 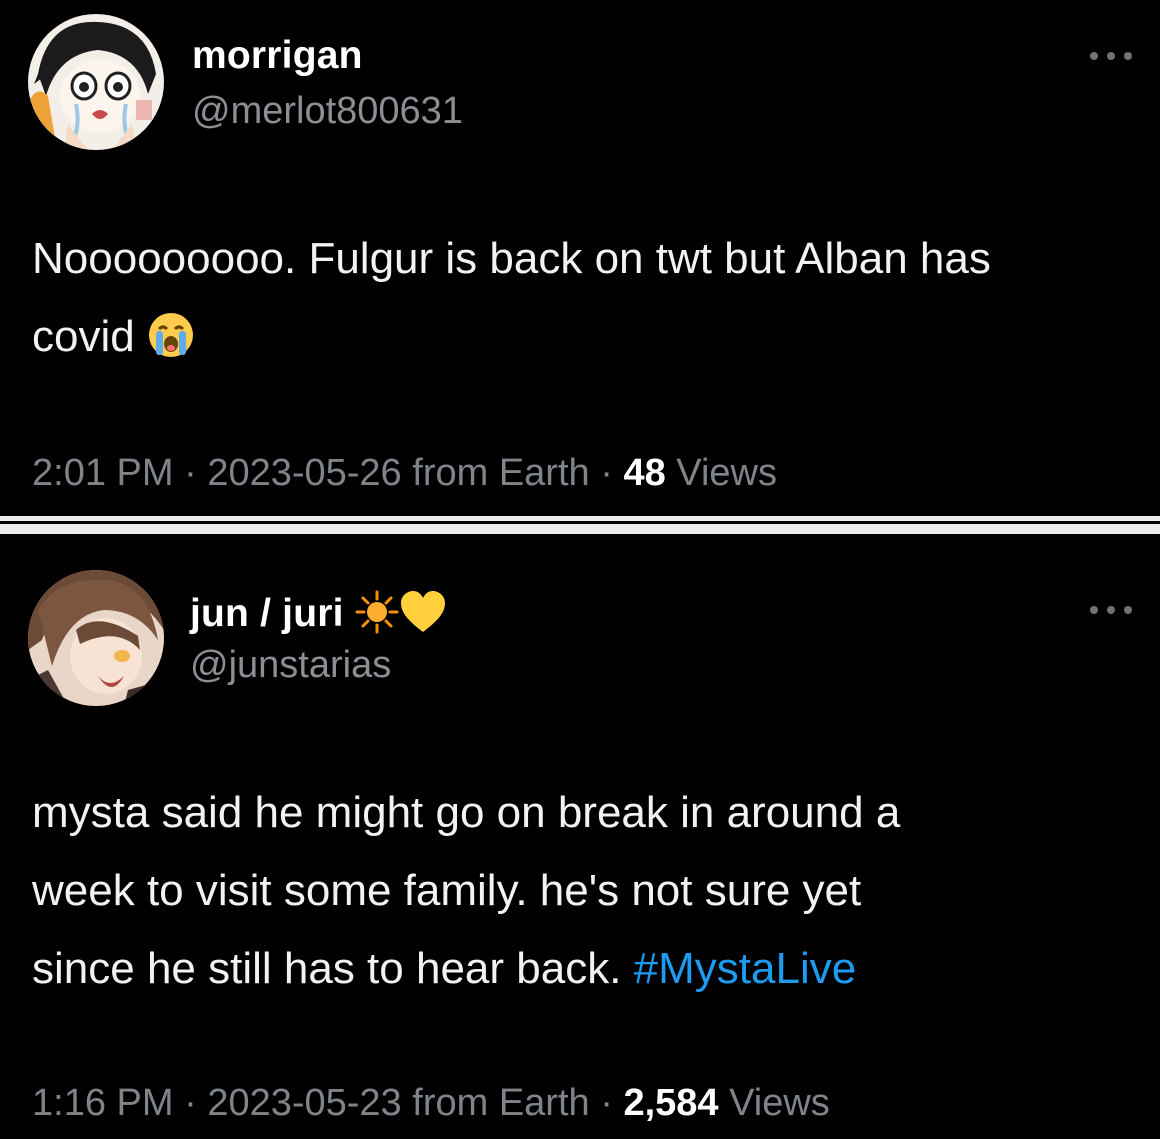 I want to click on tweet-date: 2023-05-26, so click(x=304, y=473).